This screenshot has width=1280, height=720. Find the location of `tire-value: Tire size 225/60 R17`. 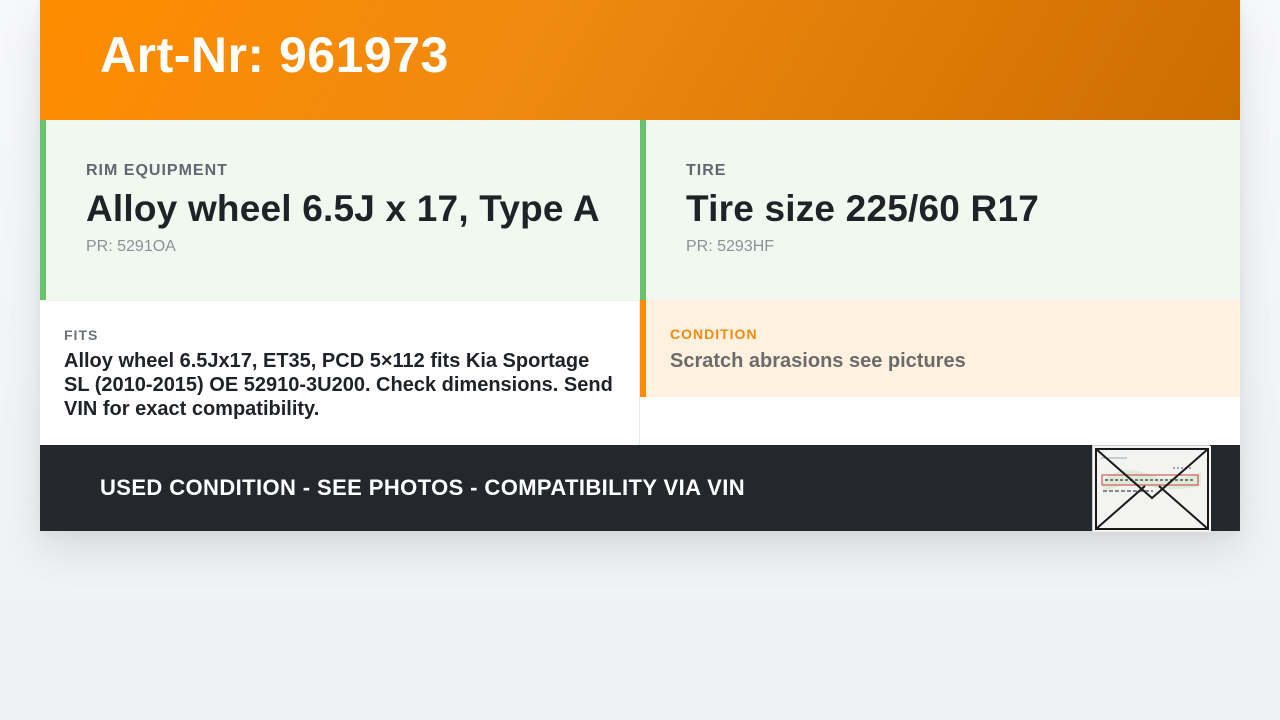

tire-value: Tire size 225/60 R17 is located at coordinates (863, 208).